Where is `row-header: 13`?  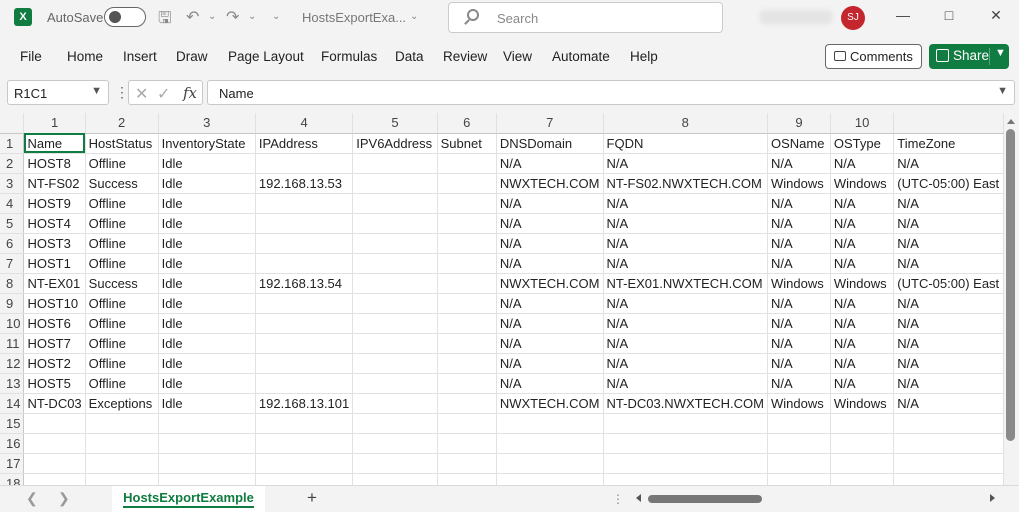
row-header: 13 is located at coordinates (12, 383).